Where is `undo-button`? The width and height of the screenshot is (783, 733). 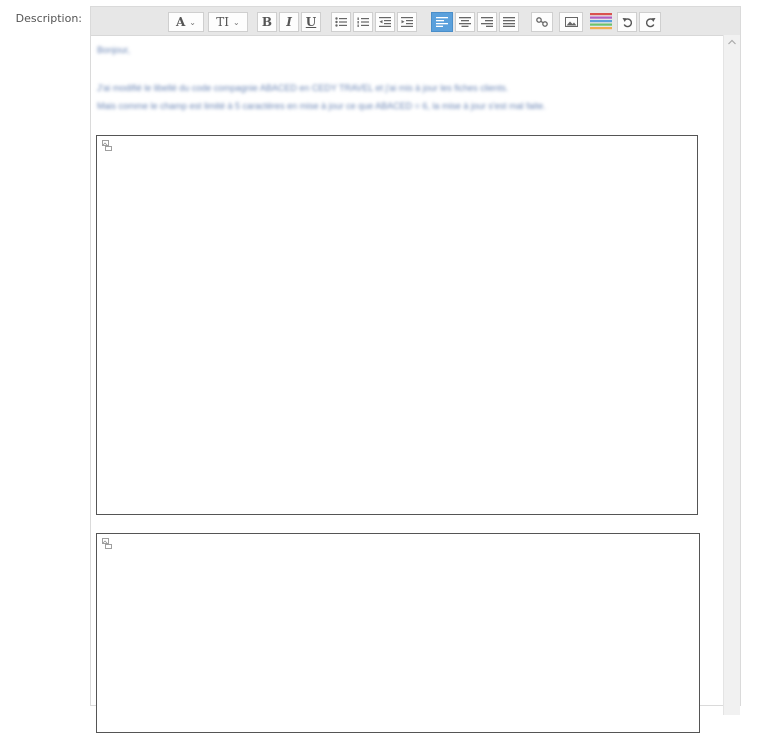
undo-button is located at coordinates (627, 22).